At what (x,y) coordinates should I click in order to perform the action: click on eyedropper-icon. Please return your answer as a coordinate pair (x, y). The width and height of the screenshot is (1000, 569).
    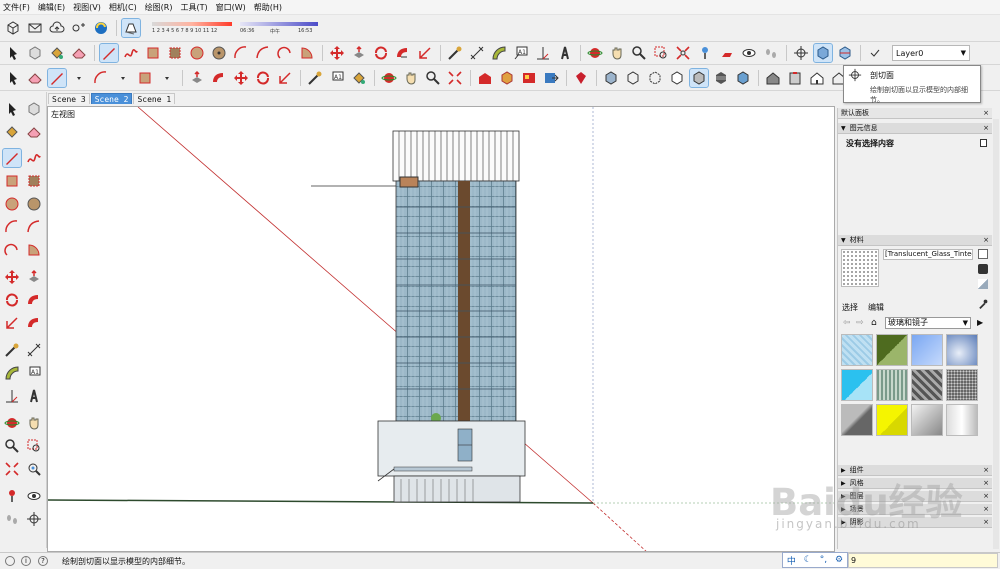
    Looking at the image, I should click on (983, 304).